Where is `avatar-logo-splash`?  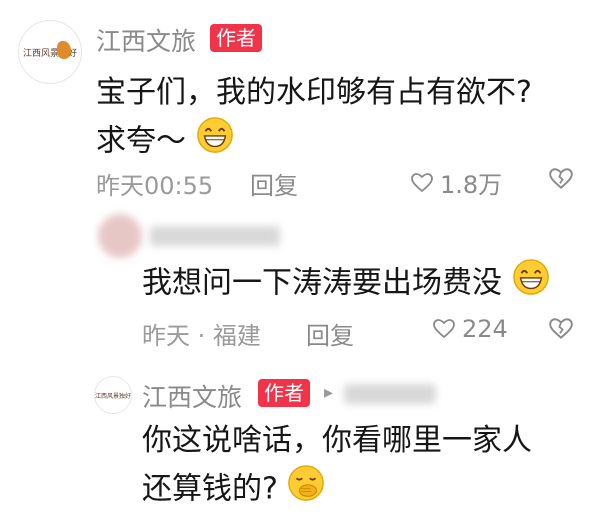 avatar-logo-splash is located at coordinates (64, 50).